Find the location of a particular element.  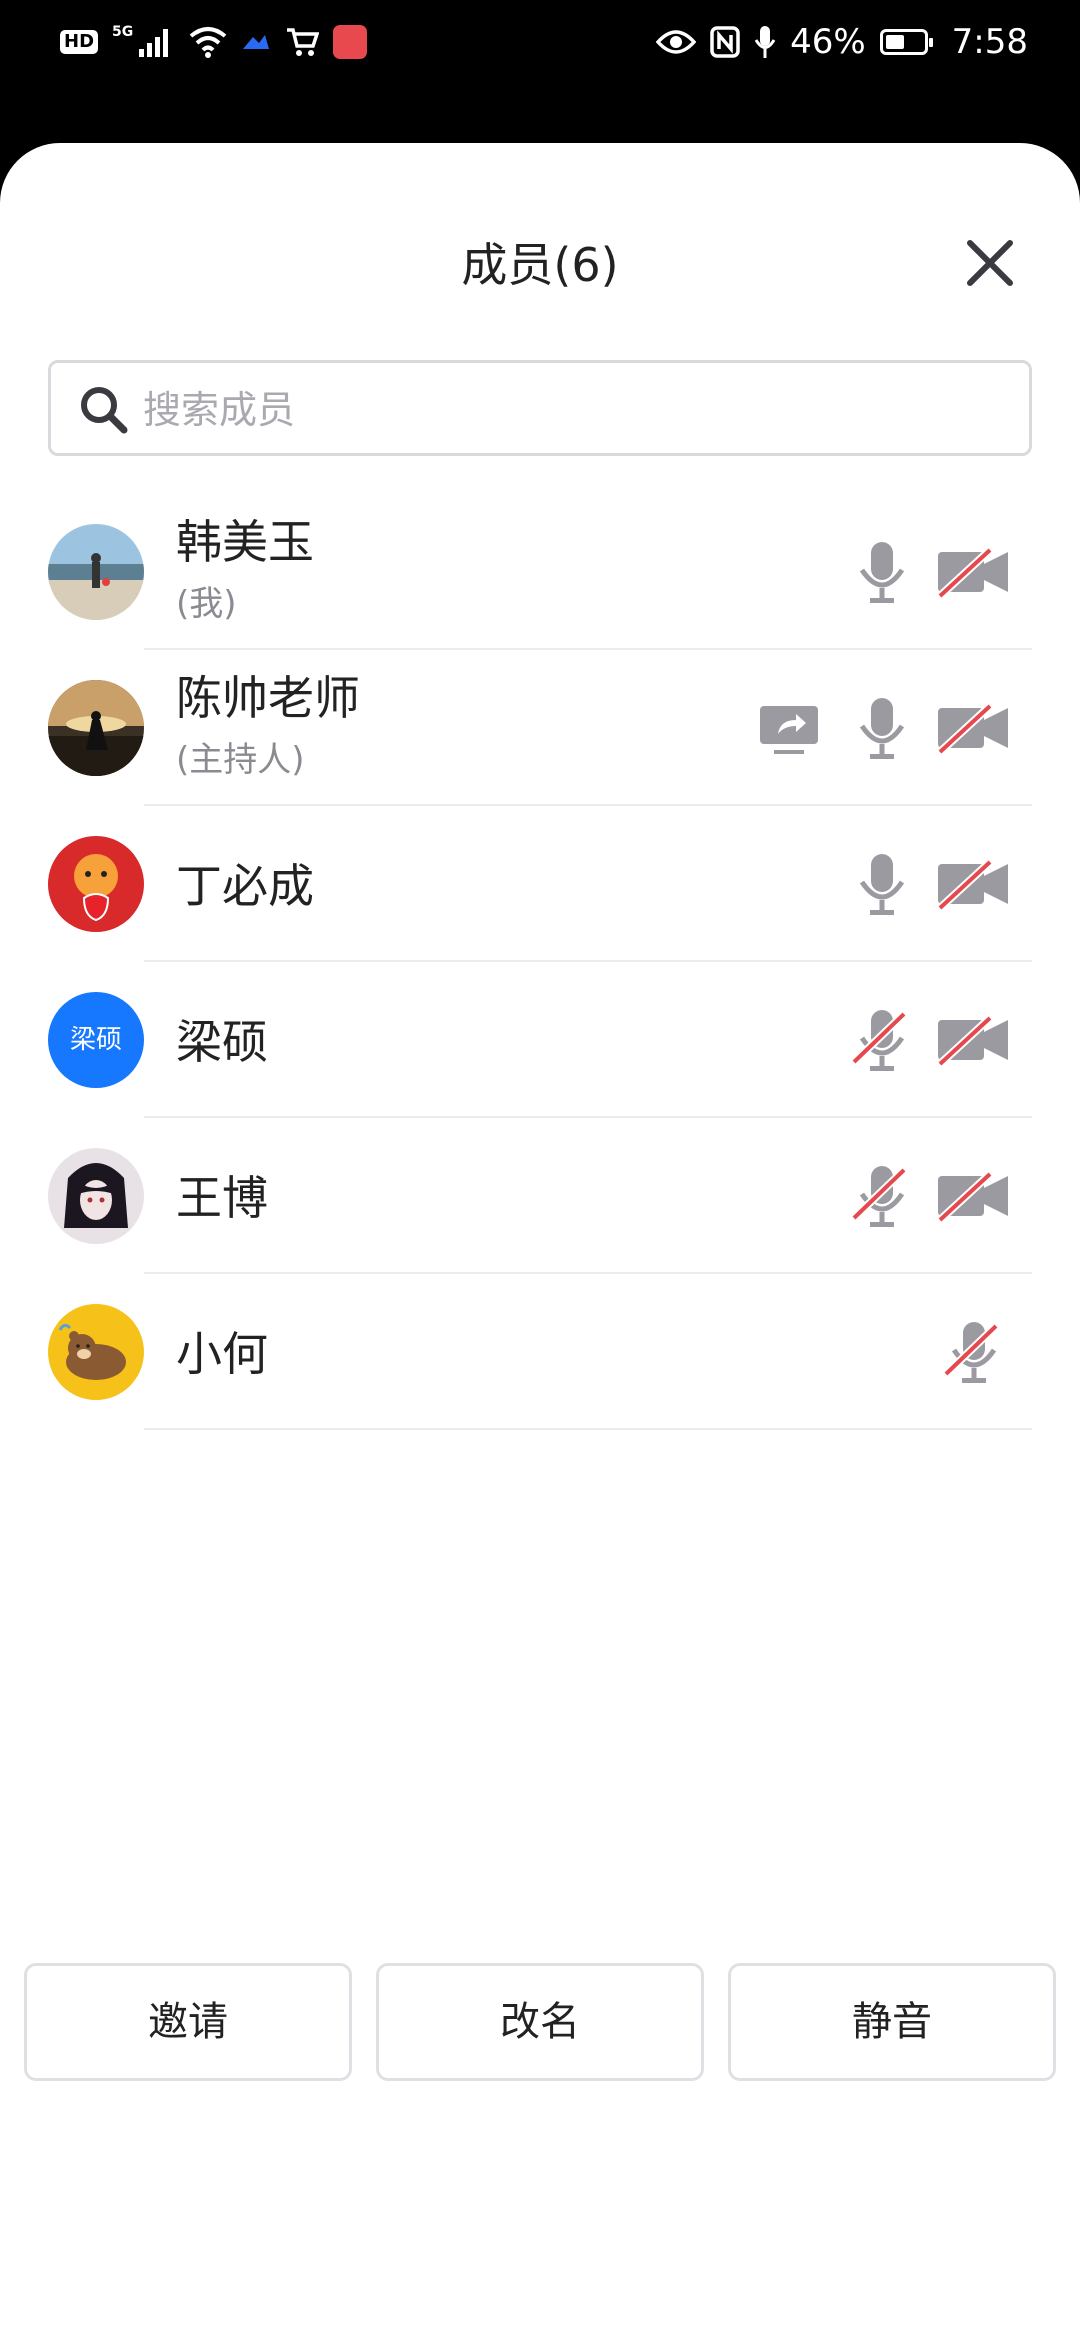

member-role: (我) is located at coordinates (206, 604).